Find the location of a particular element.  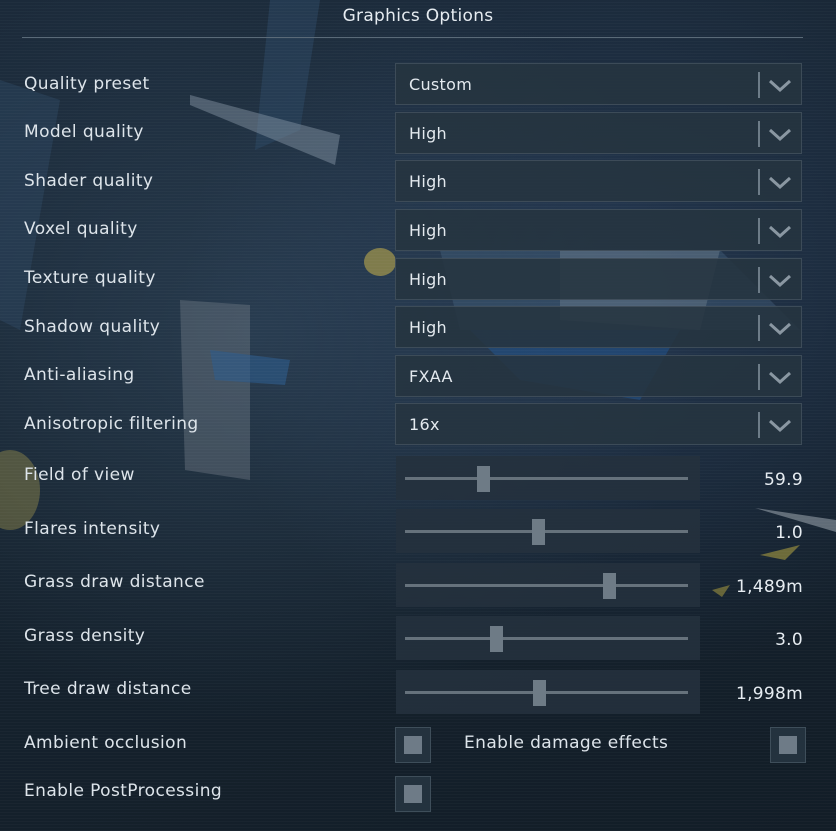

shader-quality-dropdown: High is located at coordinates (598, 181).